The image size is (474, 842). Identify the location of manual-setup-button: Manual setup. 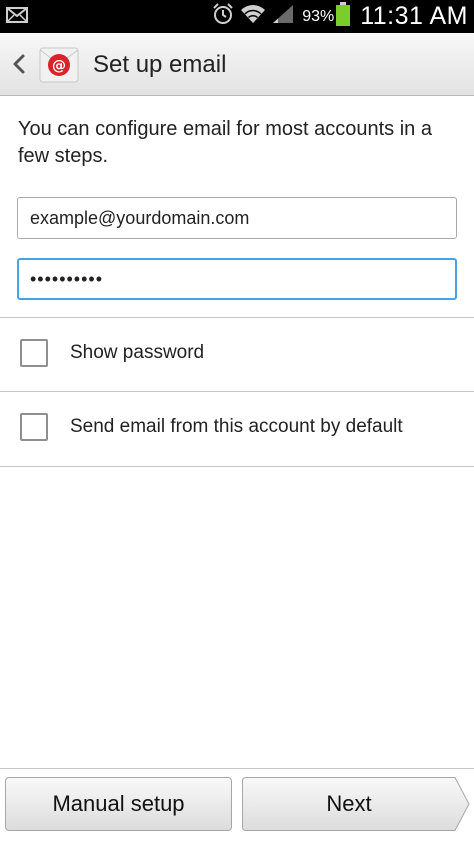
(118, 804).